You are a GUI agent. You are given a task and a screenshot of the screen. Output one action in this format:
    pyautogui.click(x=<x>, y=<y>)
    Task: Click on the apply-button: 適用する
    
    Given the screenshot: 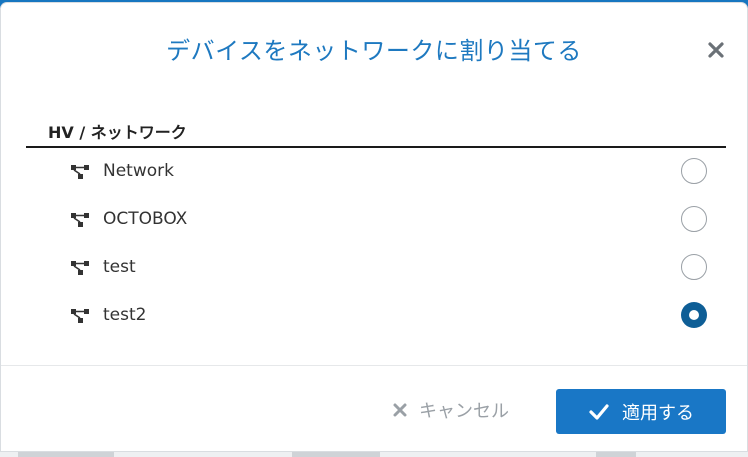 What is the action you would take?
    pyautogui.click(x=641, y=411)
    